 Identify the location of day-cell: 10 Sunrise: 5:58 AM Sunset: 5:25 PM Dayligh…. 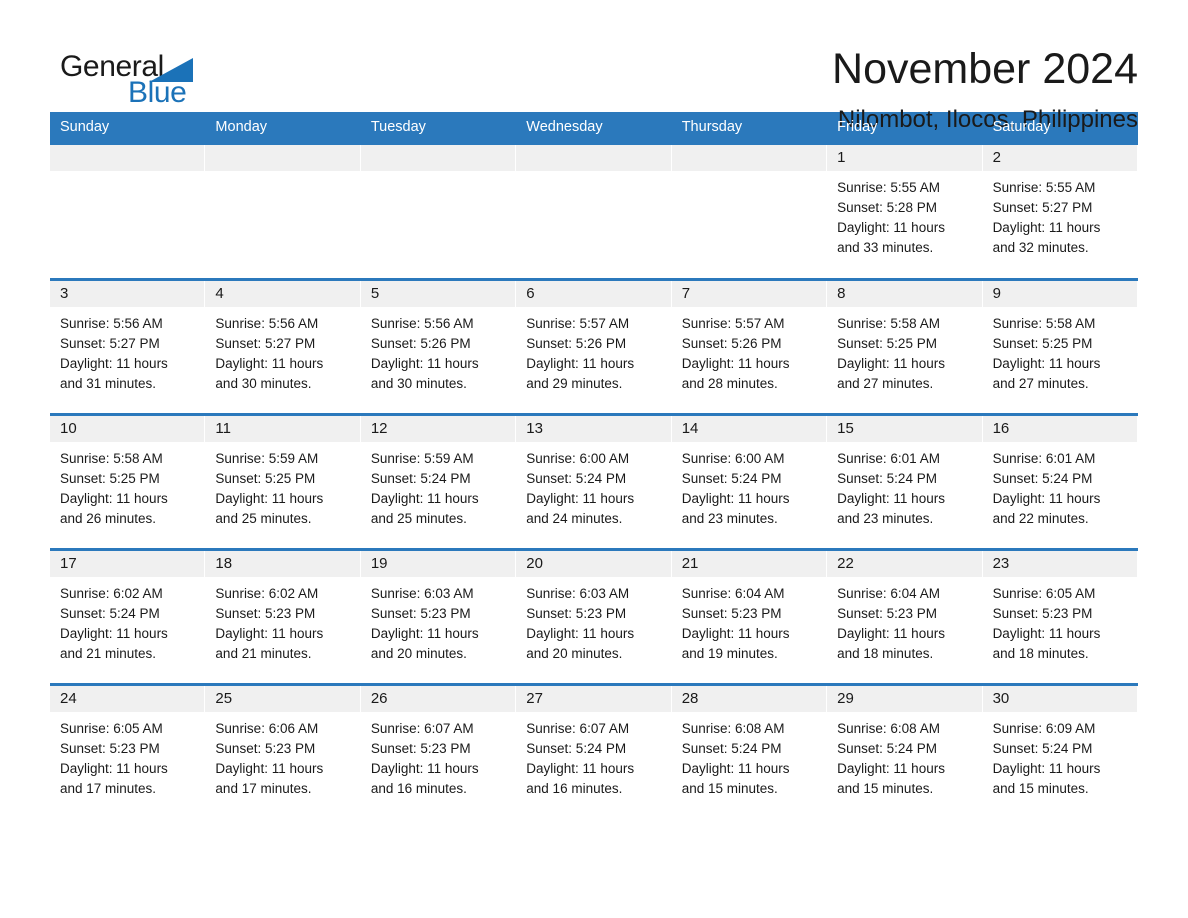
(128, 482).